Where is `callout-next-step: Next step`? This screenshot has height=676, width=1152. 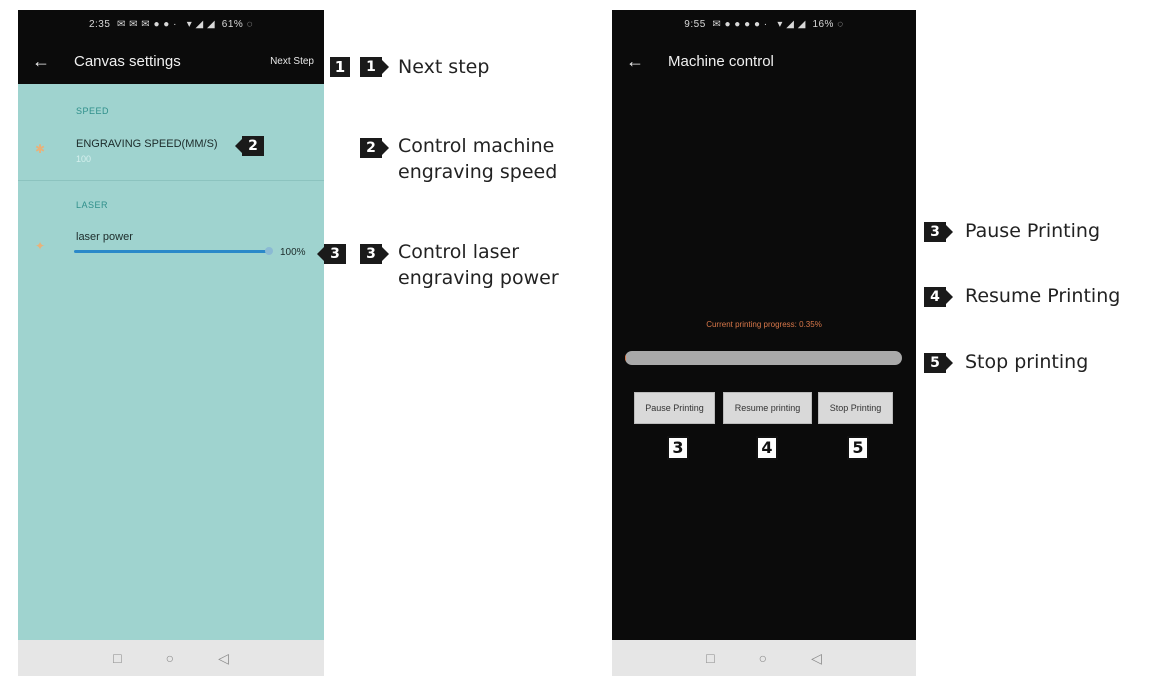
callout-next-step: Next step is located at coordinates (443, 67).